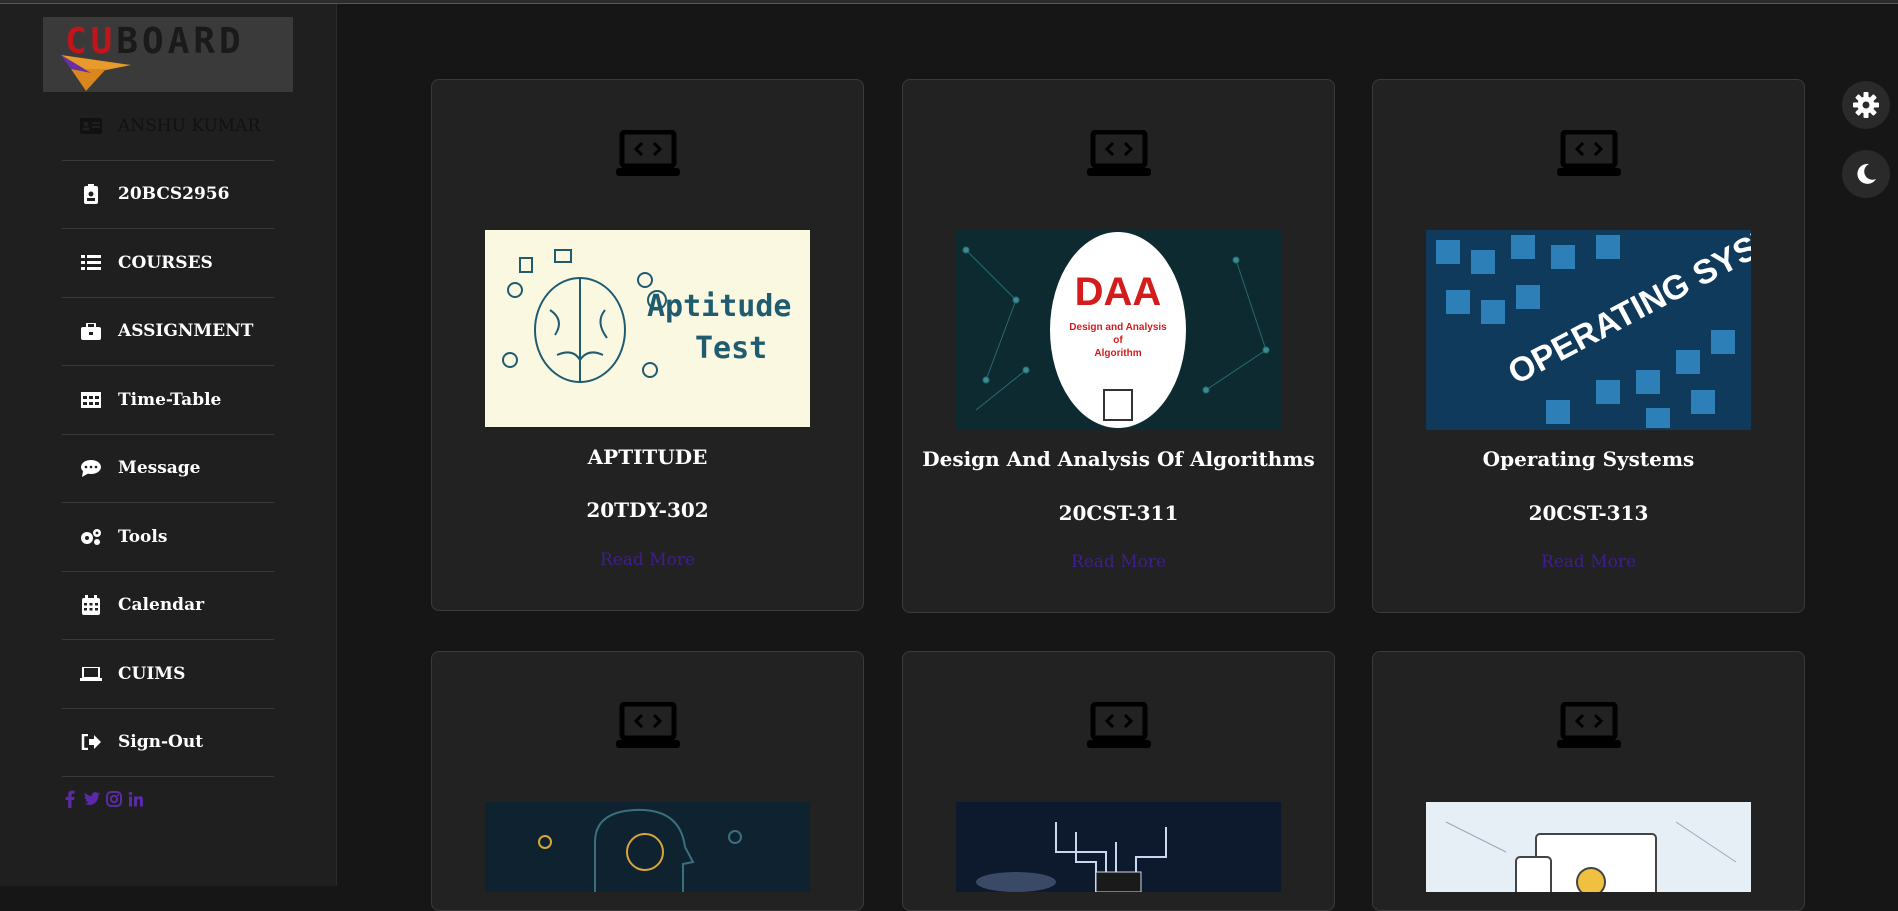 The height and width of the screenshot is (911, 1898). What do you see at coordinates (70, 799) in the screenshot?
I see `facebook-icon` at bounding box center [70, 799].